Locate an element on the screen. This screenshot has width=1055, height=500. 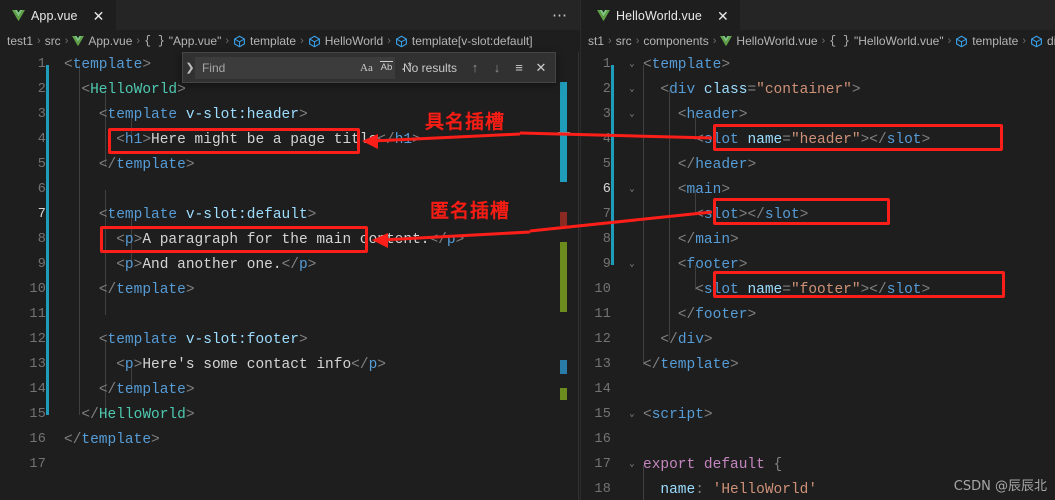
code-line: 7 <template v-slot:default> is located at coordinates (290, 214).